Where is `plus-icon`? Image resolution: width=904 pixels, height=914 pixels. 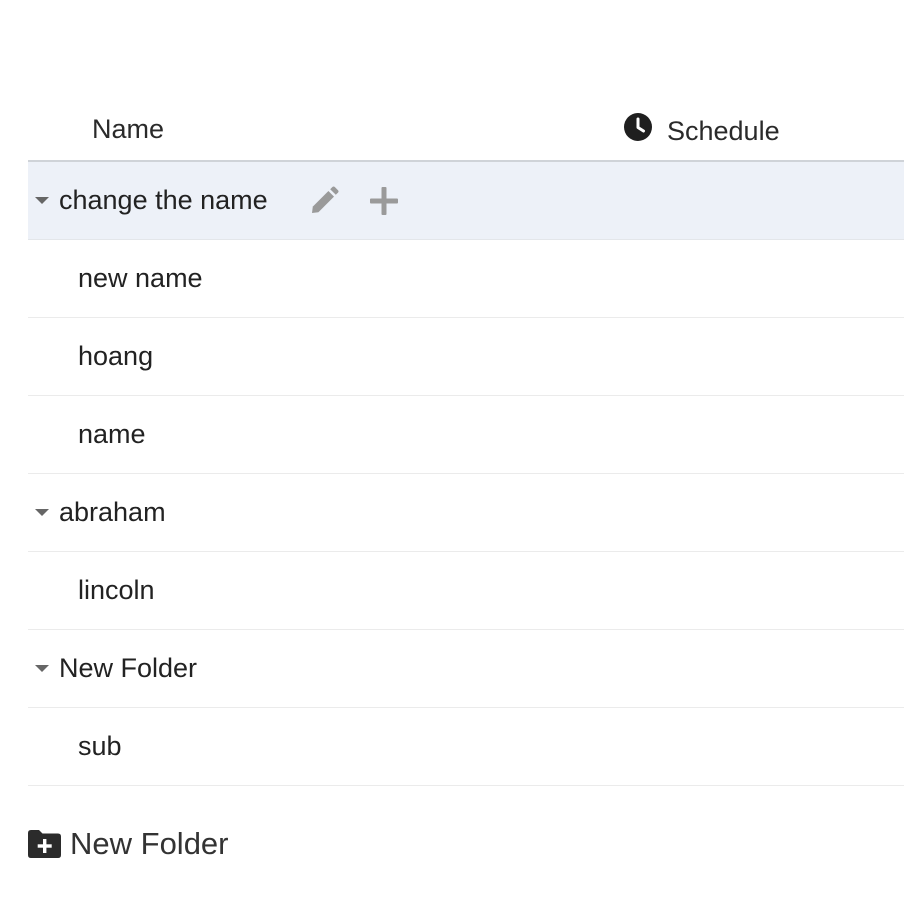
plus-icon is located at coordinates (384, 201).